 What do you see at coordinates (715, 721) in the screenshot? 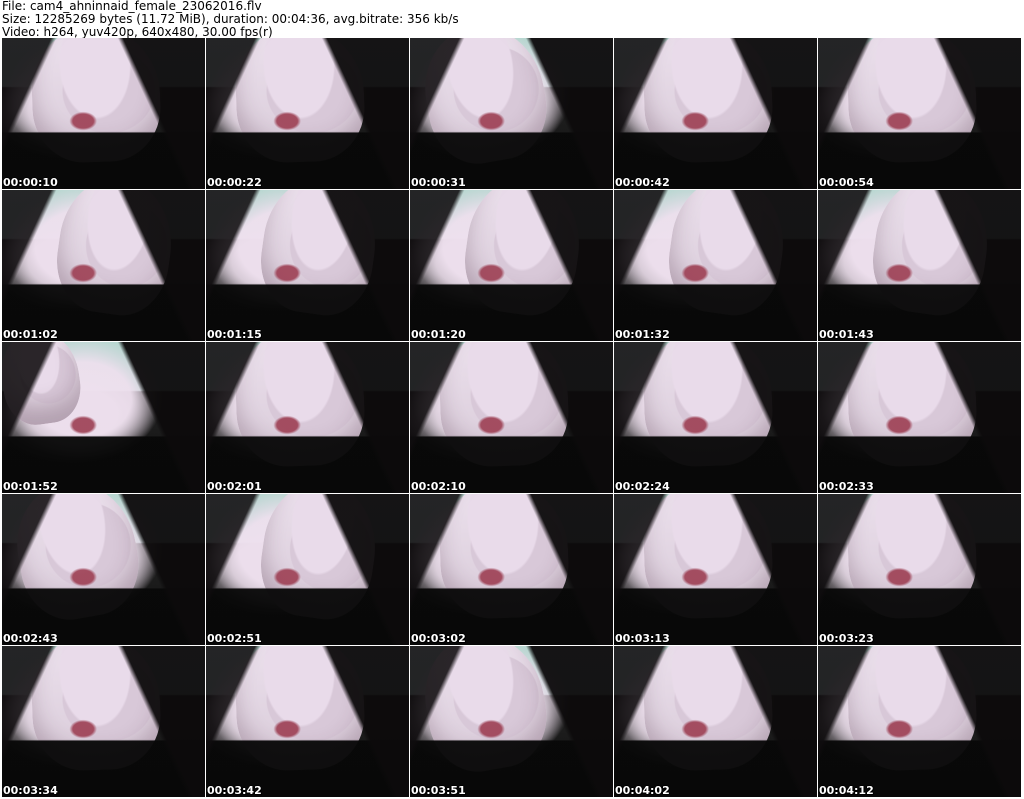
I see `thumbnail-frame: 00:04:02` at bounding box center [715, 721].